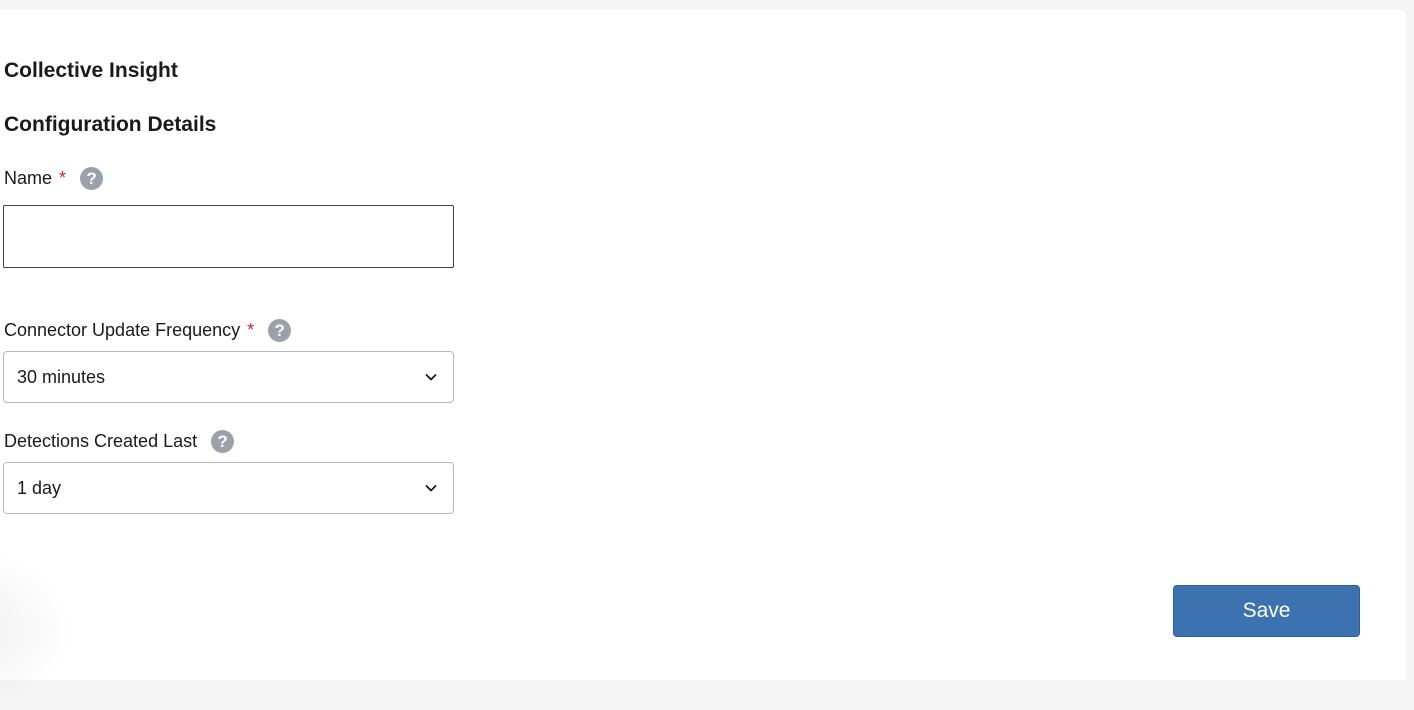 Image resolution: width=1414 pixels, height=710 pixels. I want to click on name-label: Name, so click(28, 178).